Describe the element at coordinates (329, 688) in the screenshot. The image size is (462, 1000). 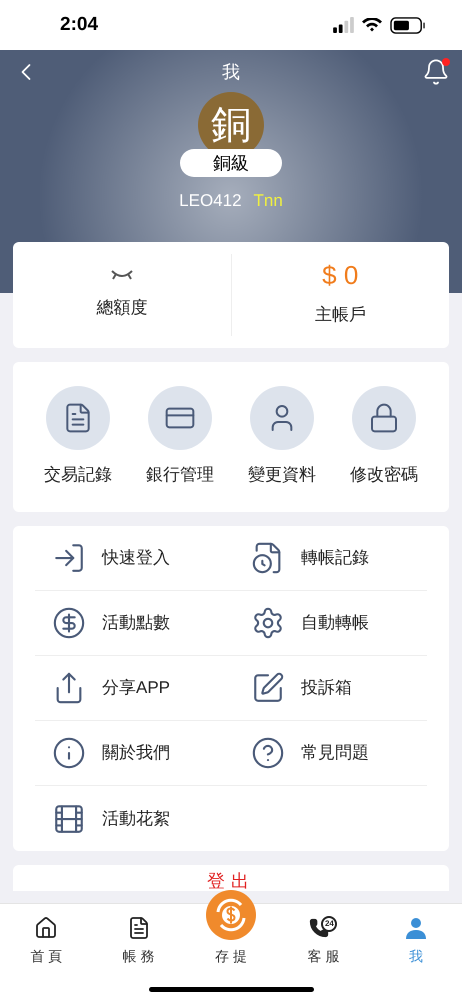
I see `menu-item: 投訴箱` at that location.